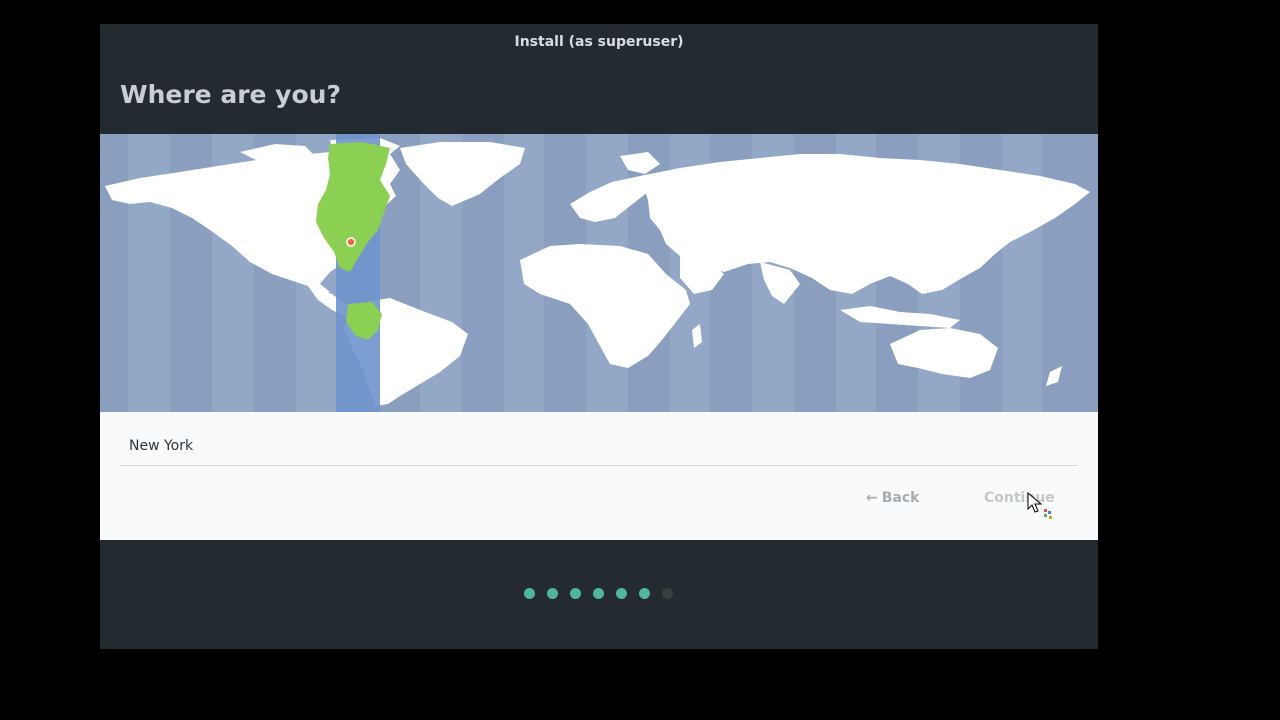 This screenshot has width=1280, height=720. What do you see at coordinates (1039, 505) in the screenshot?
I see `busy-cursor-icon` at bounding box center [1039, 505].